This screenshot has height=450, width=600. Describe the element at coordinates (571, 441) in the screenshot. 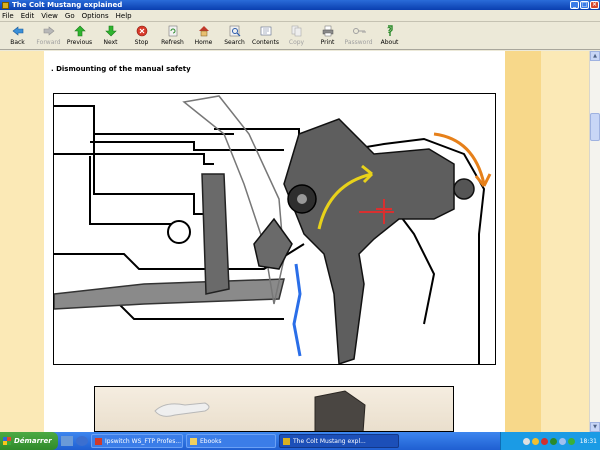

I see `tray-messenger-icon` at that location.